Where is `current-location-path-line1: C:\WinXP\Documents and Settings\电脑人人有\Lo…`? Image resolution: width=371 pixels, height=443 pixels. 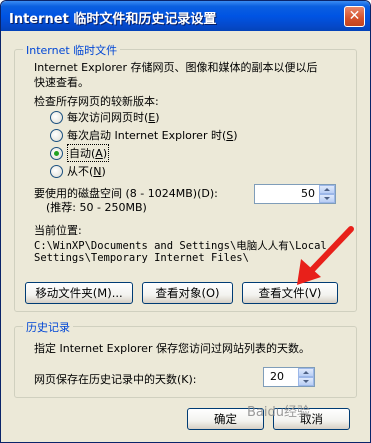 current-location-path-line1: C:\WinXP\Documents and Settings\电脑人人有\Lo… is located at coordinates (180, 246).